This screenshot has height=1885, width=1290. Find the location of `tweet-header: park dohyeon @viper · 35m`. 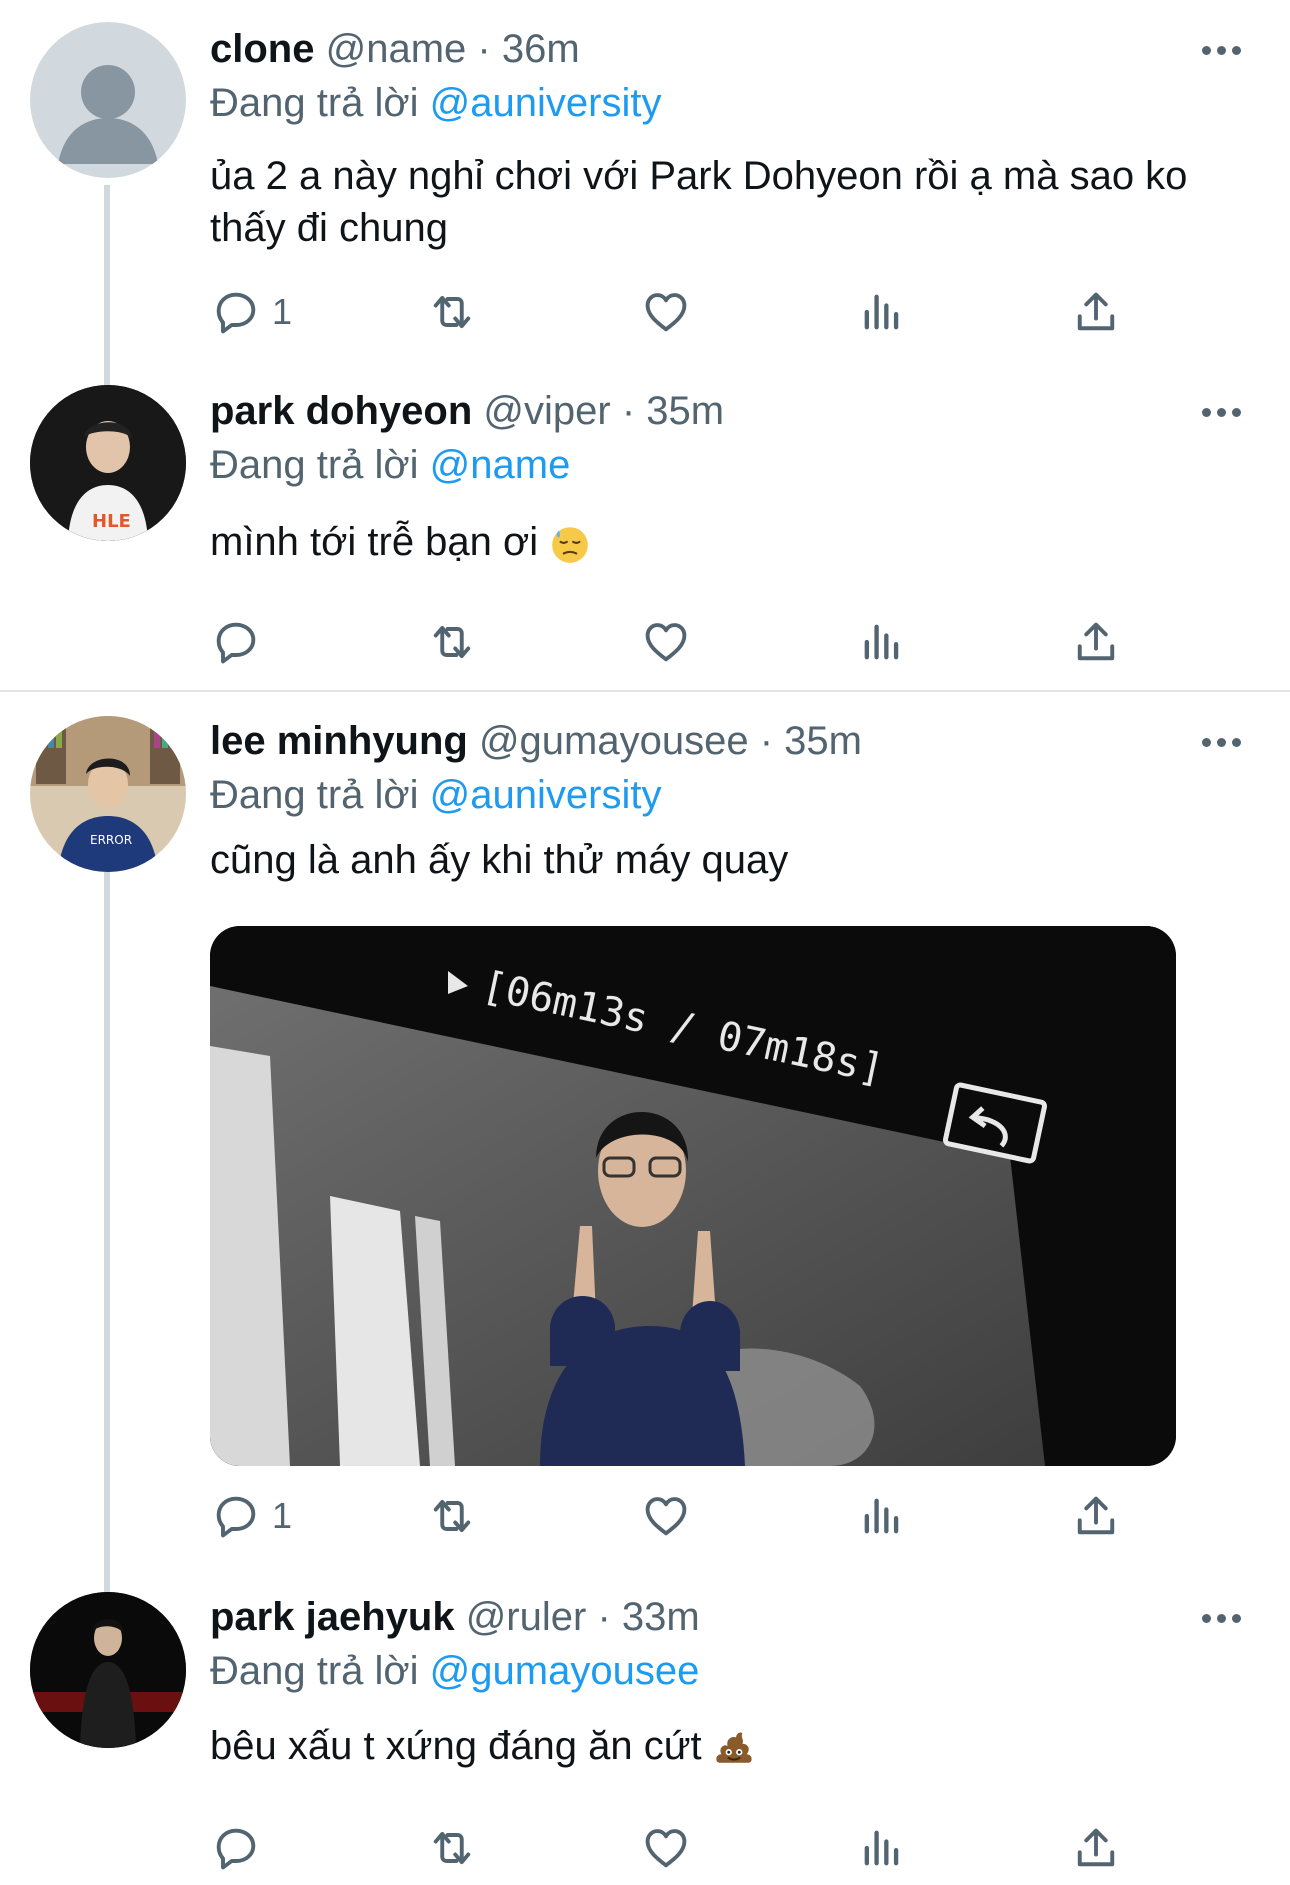

tweet-header: park dohyeon @viper · 35m is located at coordinates (730, 411).